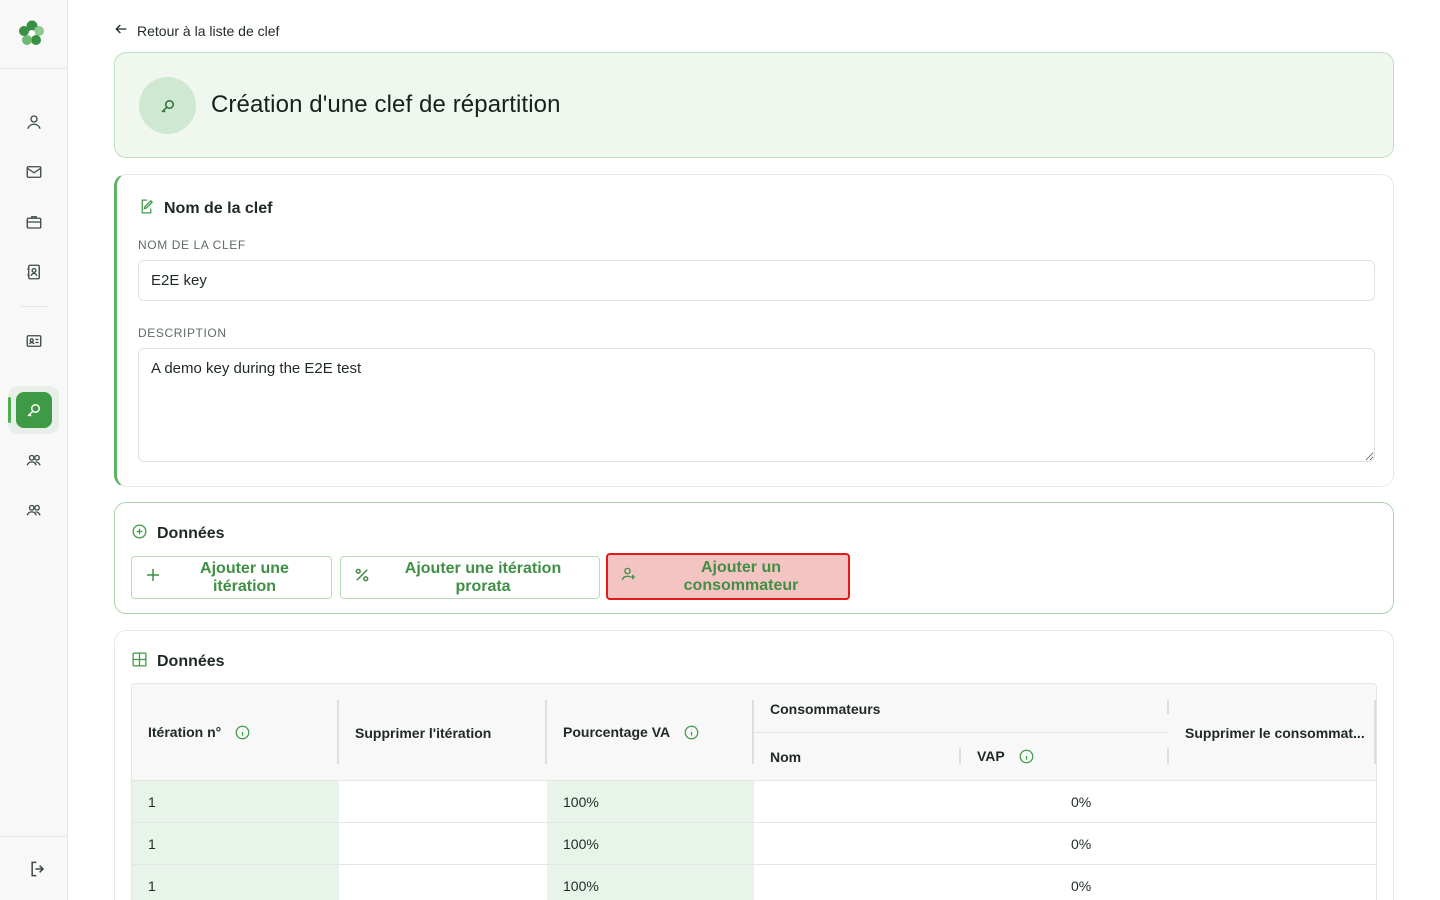 This screenshot has height=900, width=1440. I want to click on column-header-name: Nom, so click(785, 757).